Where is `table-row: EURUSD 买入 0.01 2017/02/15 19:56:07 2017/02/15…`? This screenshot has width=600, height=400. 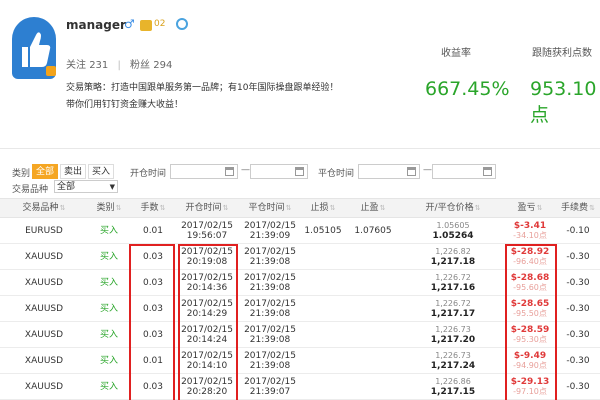 table-row: EURUSD 买入 0.01 2017/02/15 19:56:07 2017/02/15… is located at coordinates (300, 231).